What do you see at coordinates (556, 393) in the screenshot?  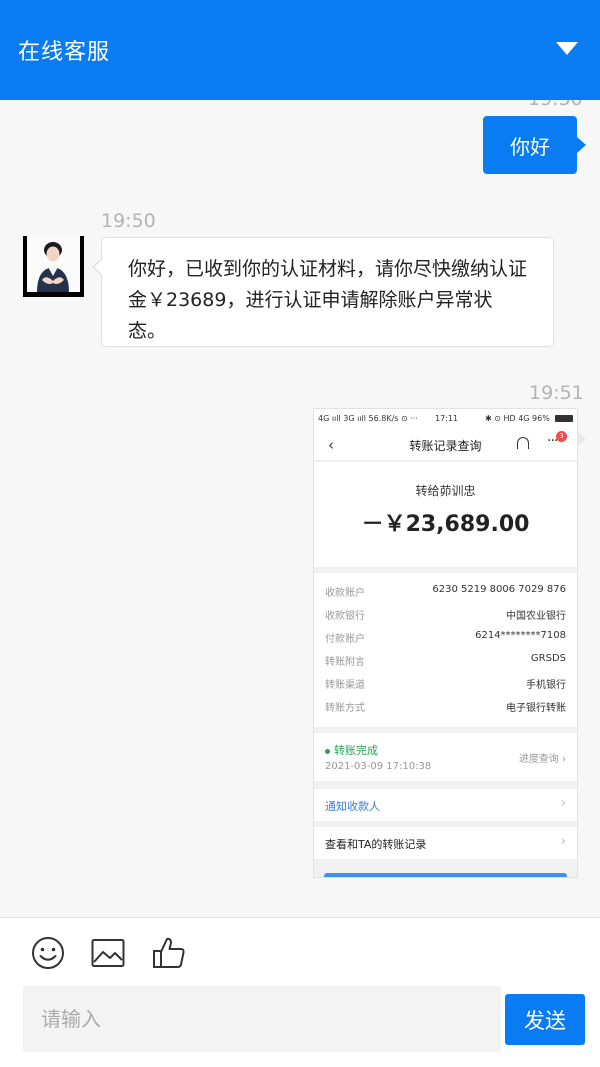 I see `timestamp: 19:51` at bounding box center [556, 393].